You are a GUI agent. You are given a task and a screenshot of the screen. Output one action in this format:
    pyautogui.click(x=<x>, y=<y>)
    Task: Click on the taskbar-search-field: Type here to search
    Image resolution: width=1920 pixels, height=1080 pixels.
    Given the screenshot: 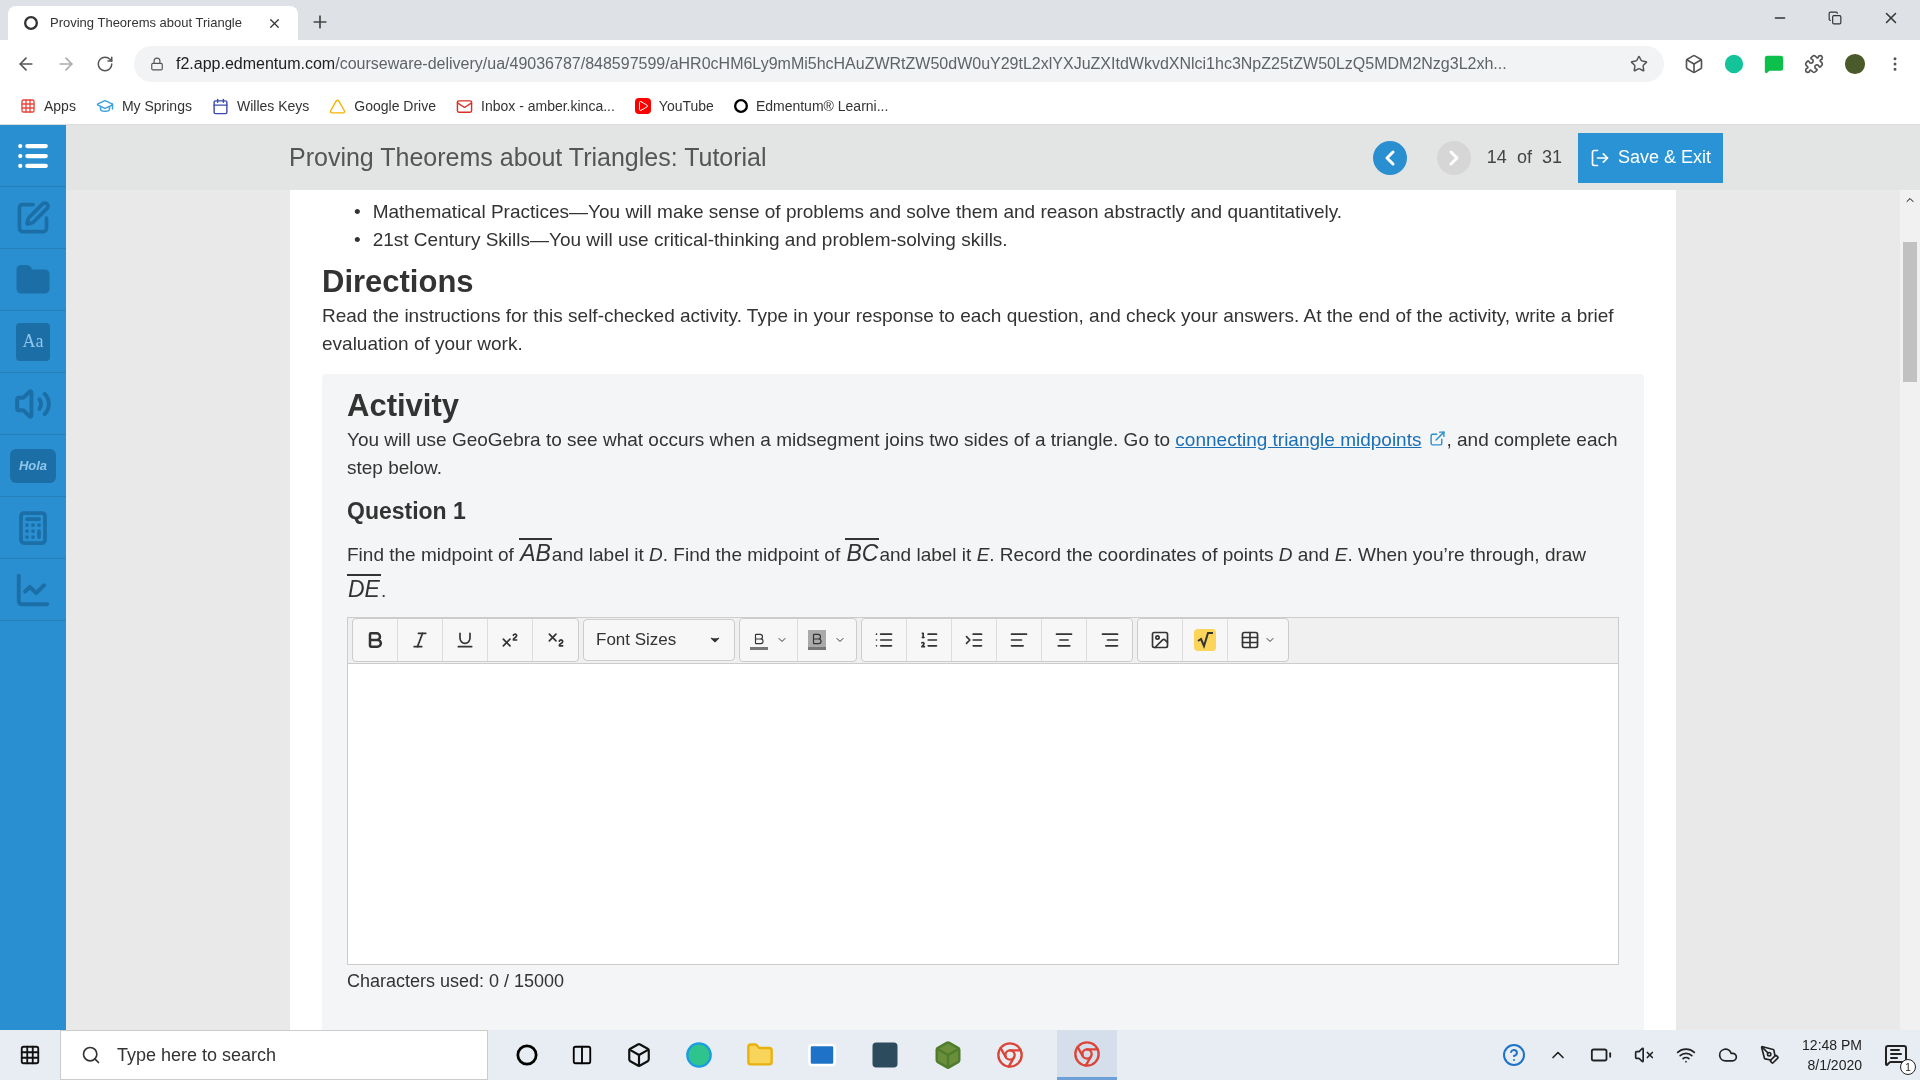 What is the action you would take?
    pyautogui.click(x=274, y=1055)
    